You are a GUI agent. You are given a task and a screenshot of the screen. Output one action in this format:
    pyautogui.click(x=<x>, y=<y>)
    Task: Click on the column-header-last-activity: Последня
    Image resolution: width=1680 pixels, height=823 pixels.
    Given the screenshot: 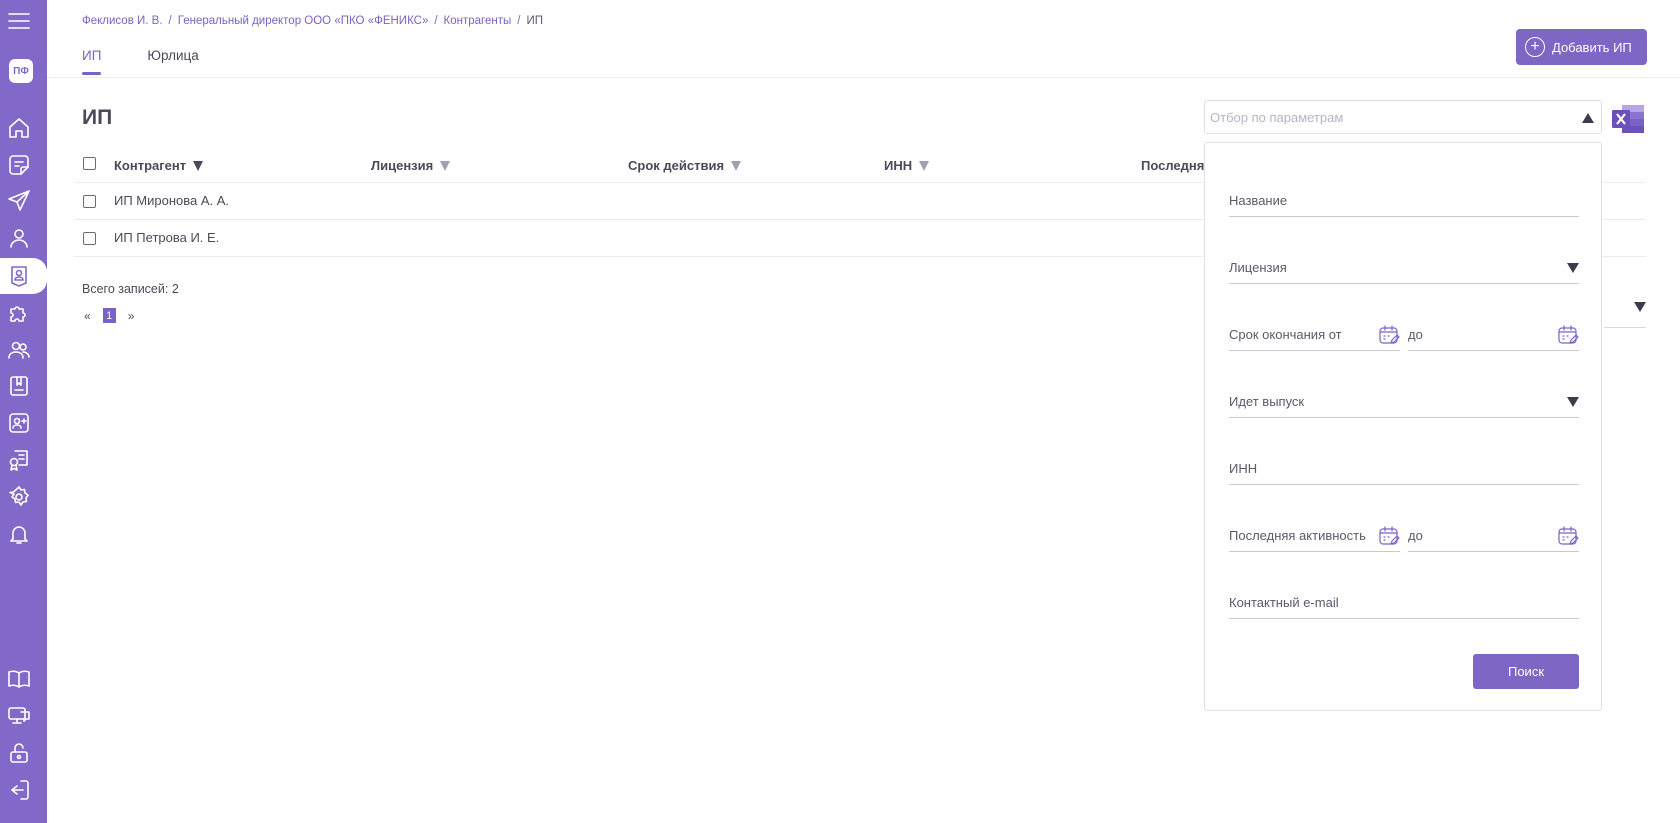 What is the action you would take?
    pyautogui.click(x=1172, y=165)
    